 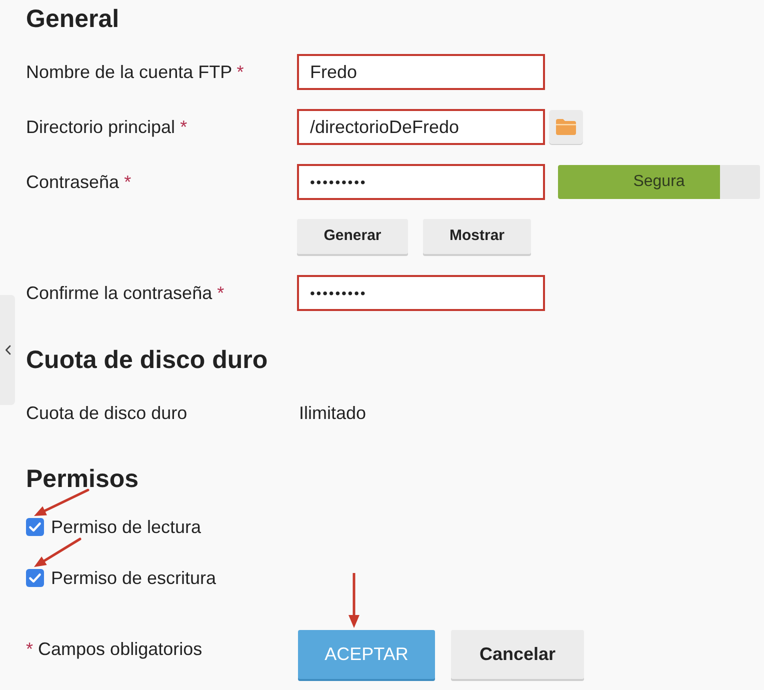 I want to click on input-field: Fredo, so click(x=421, y=72).